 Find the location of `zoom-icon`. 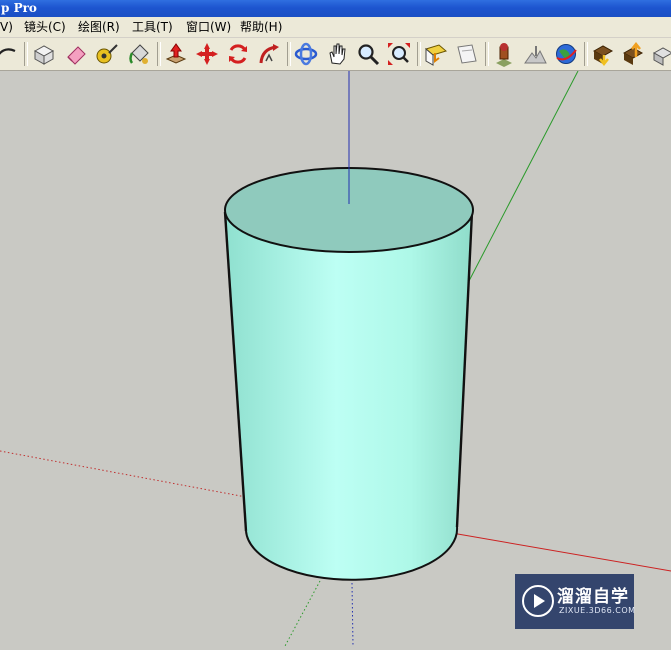

zoom-icon is located at coordinates (368, 54).